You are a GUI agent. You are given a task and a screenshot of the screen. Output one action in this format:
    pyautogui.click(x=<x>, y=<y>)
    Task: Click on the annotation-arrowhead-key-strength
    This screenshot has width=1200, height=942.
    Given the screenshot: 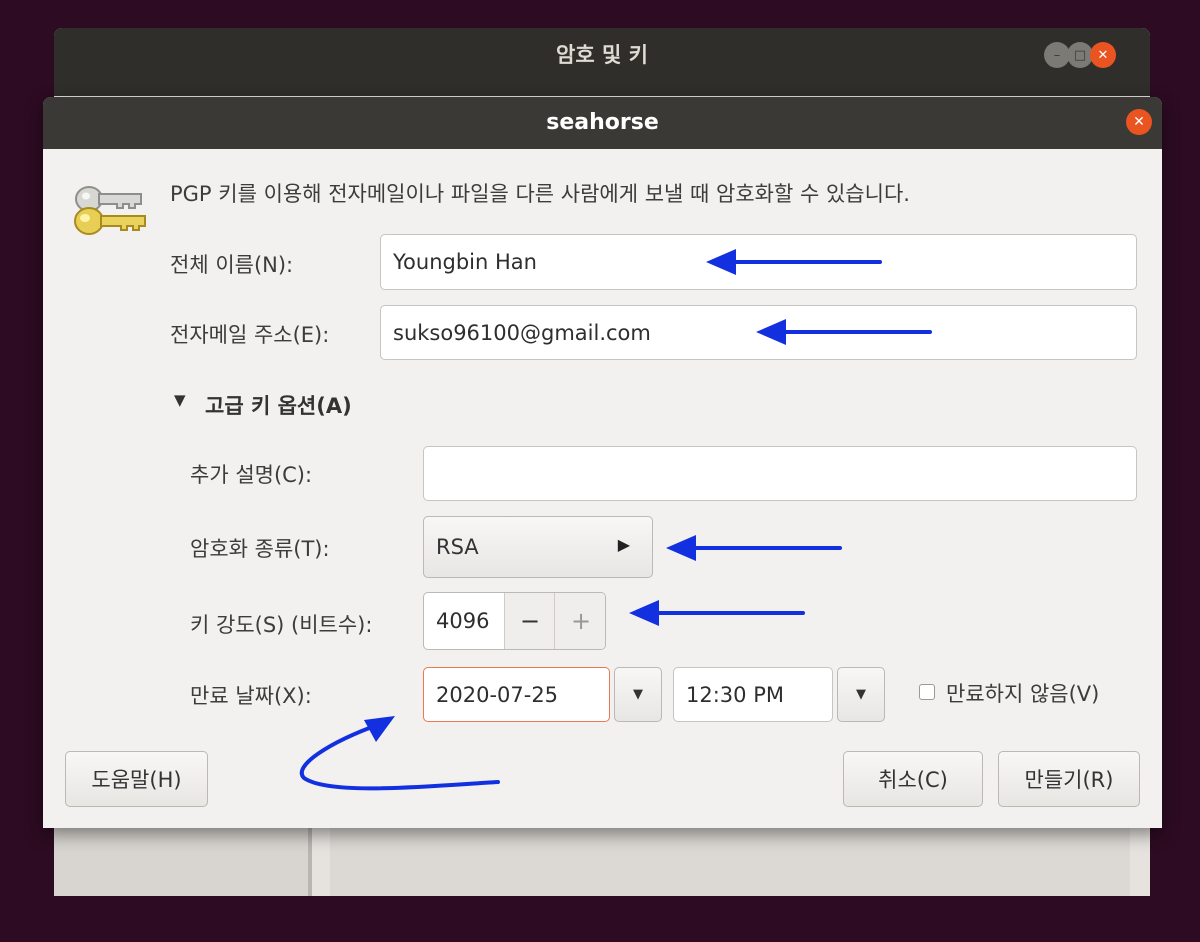 What is the action you would take?
    pyautogui.click(x=644, y=613)
    